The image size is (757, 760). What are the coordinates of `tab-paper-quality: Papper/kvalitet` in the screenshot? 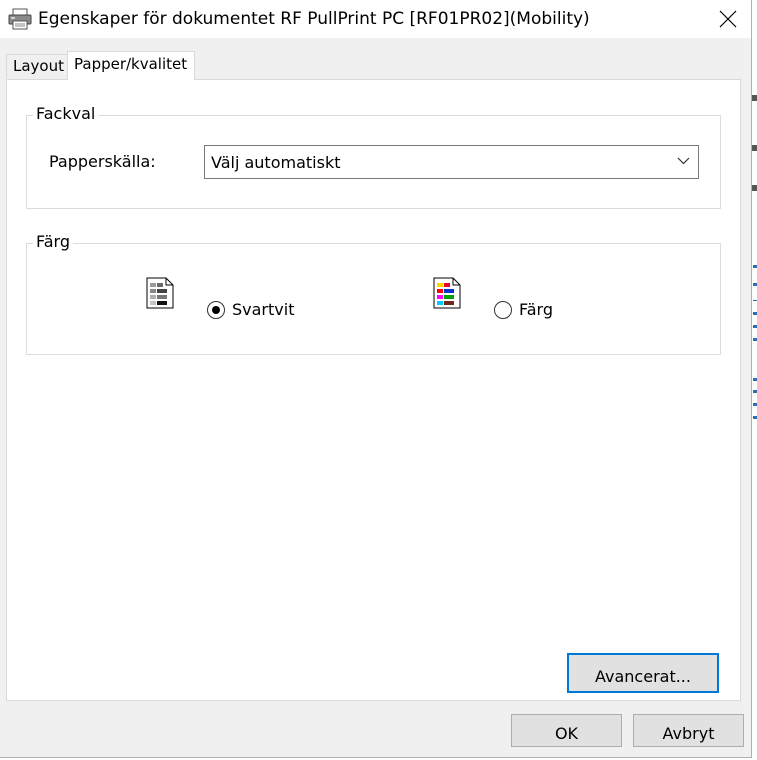 It's located at (131, 65).